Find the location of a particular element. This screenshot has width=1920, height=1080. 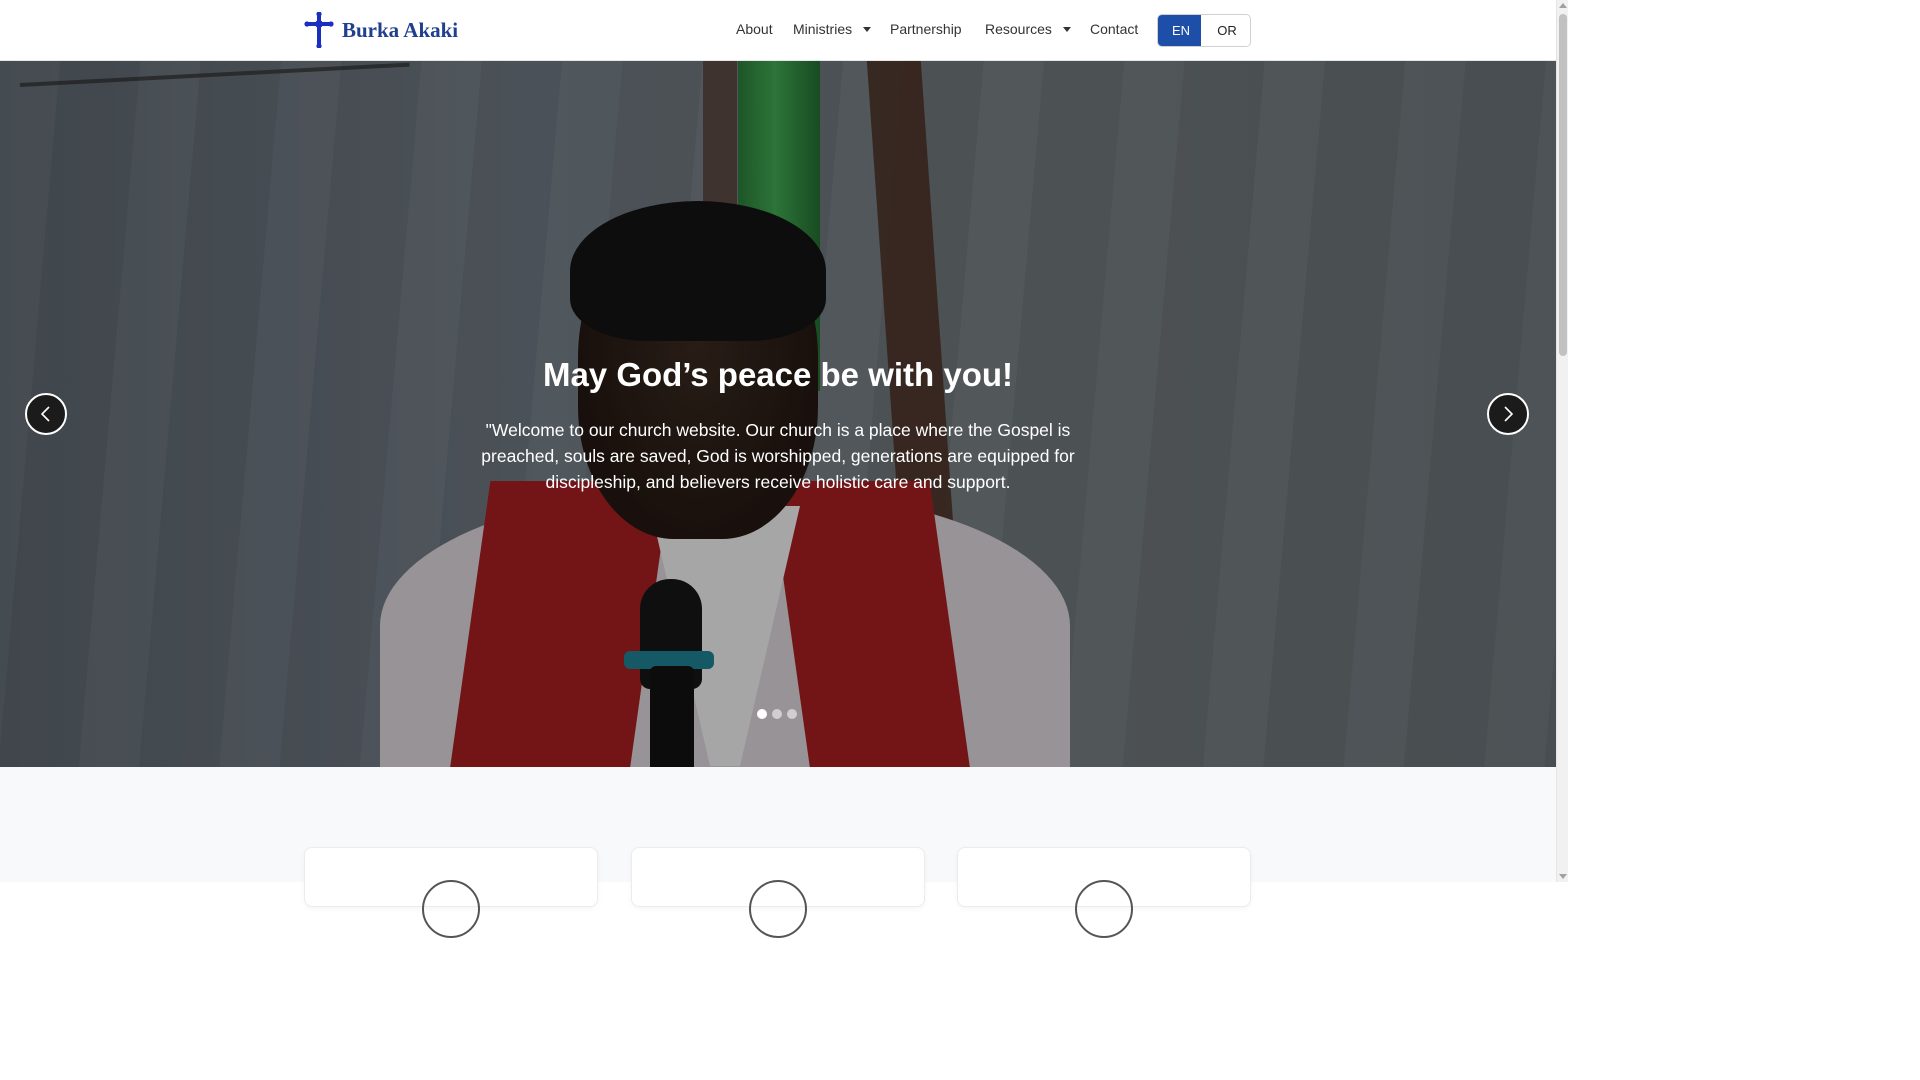

language-or-label: OR is located at coordinates (1227, 30).